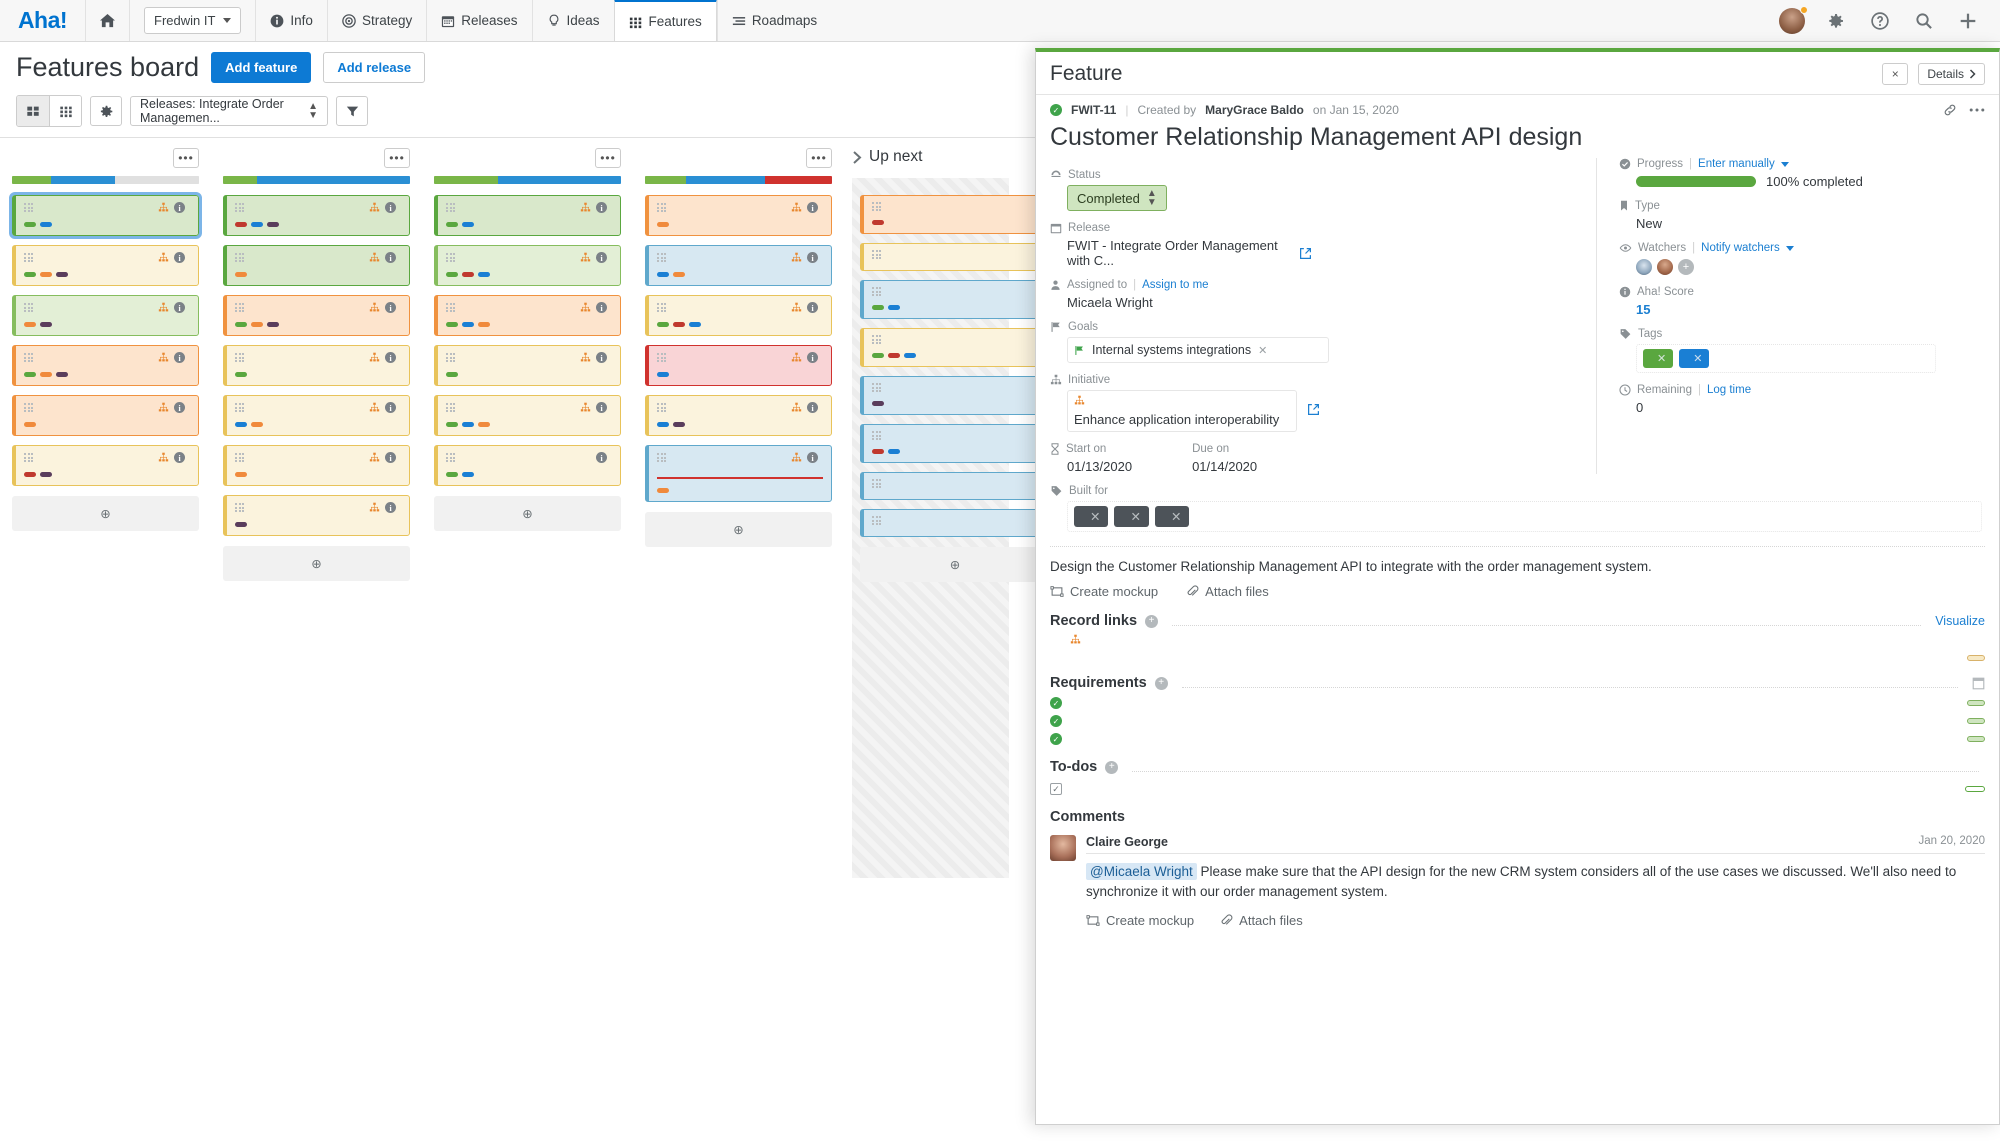  I want to click on expand-icon, so click(1978, 683).